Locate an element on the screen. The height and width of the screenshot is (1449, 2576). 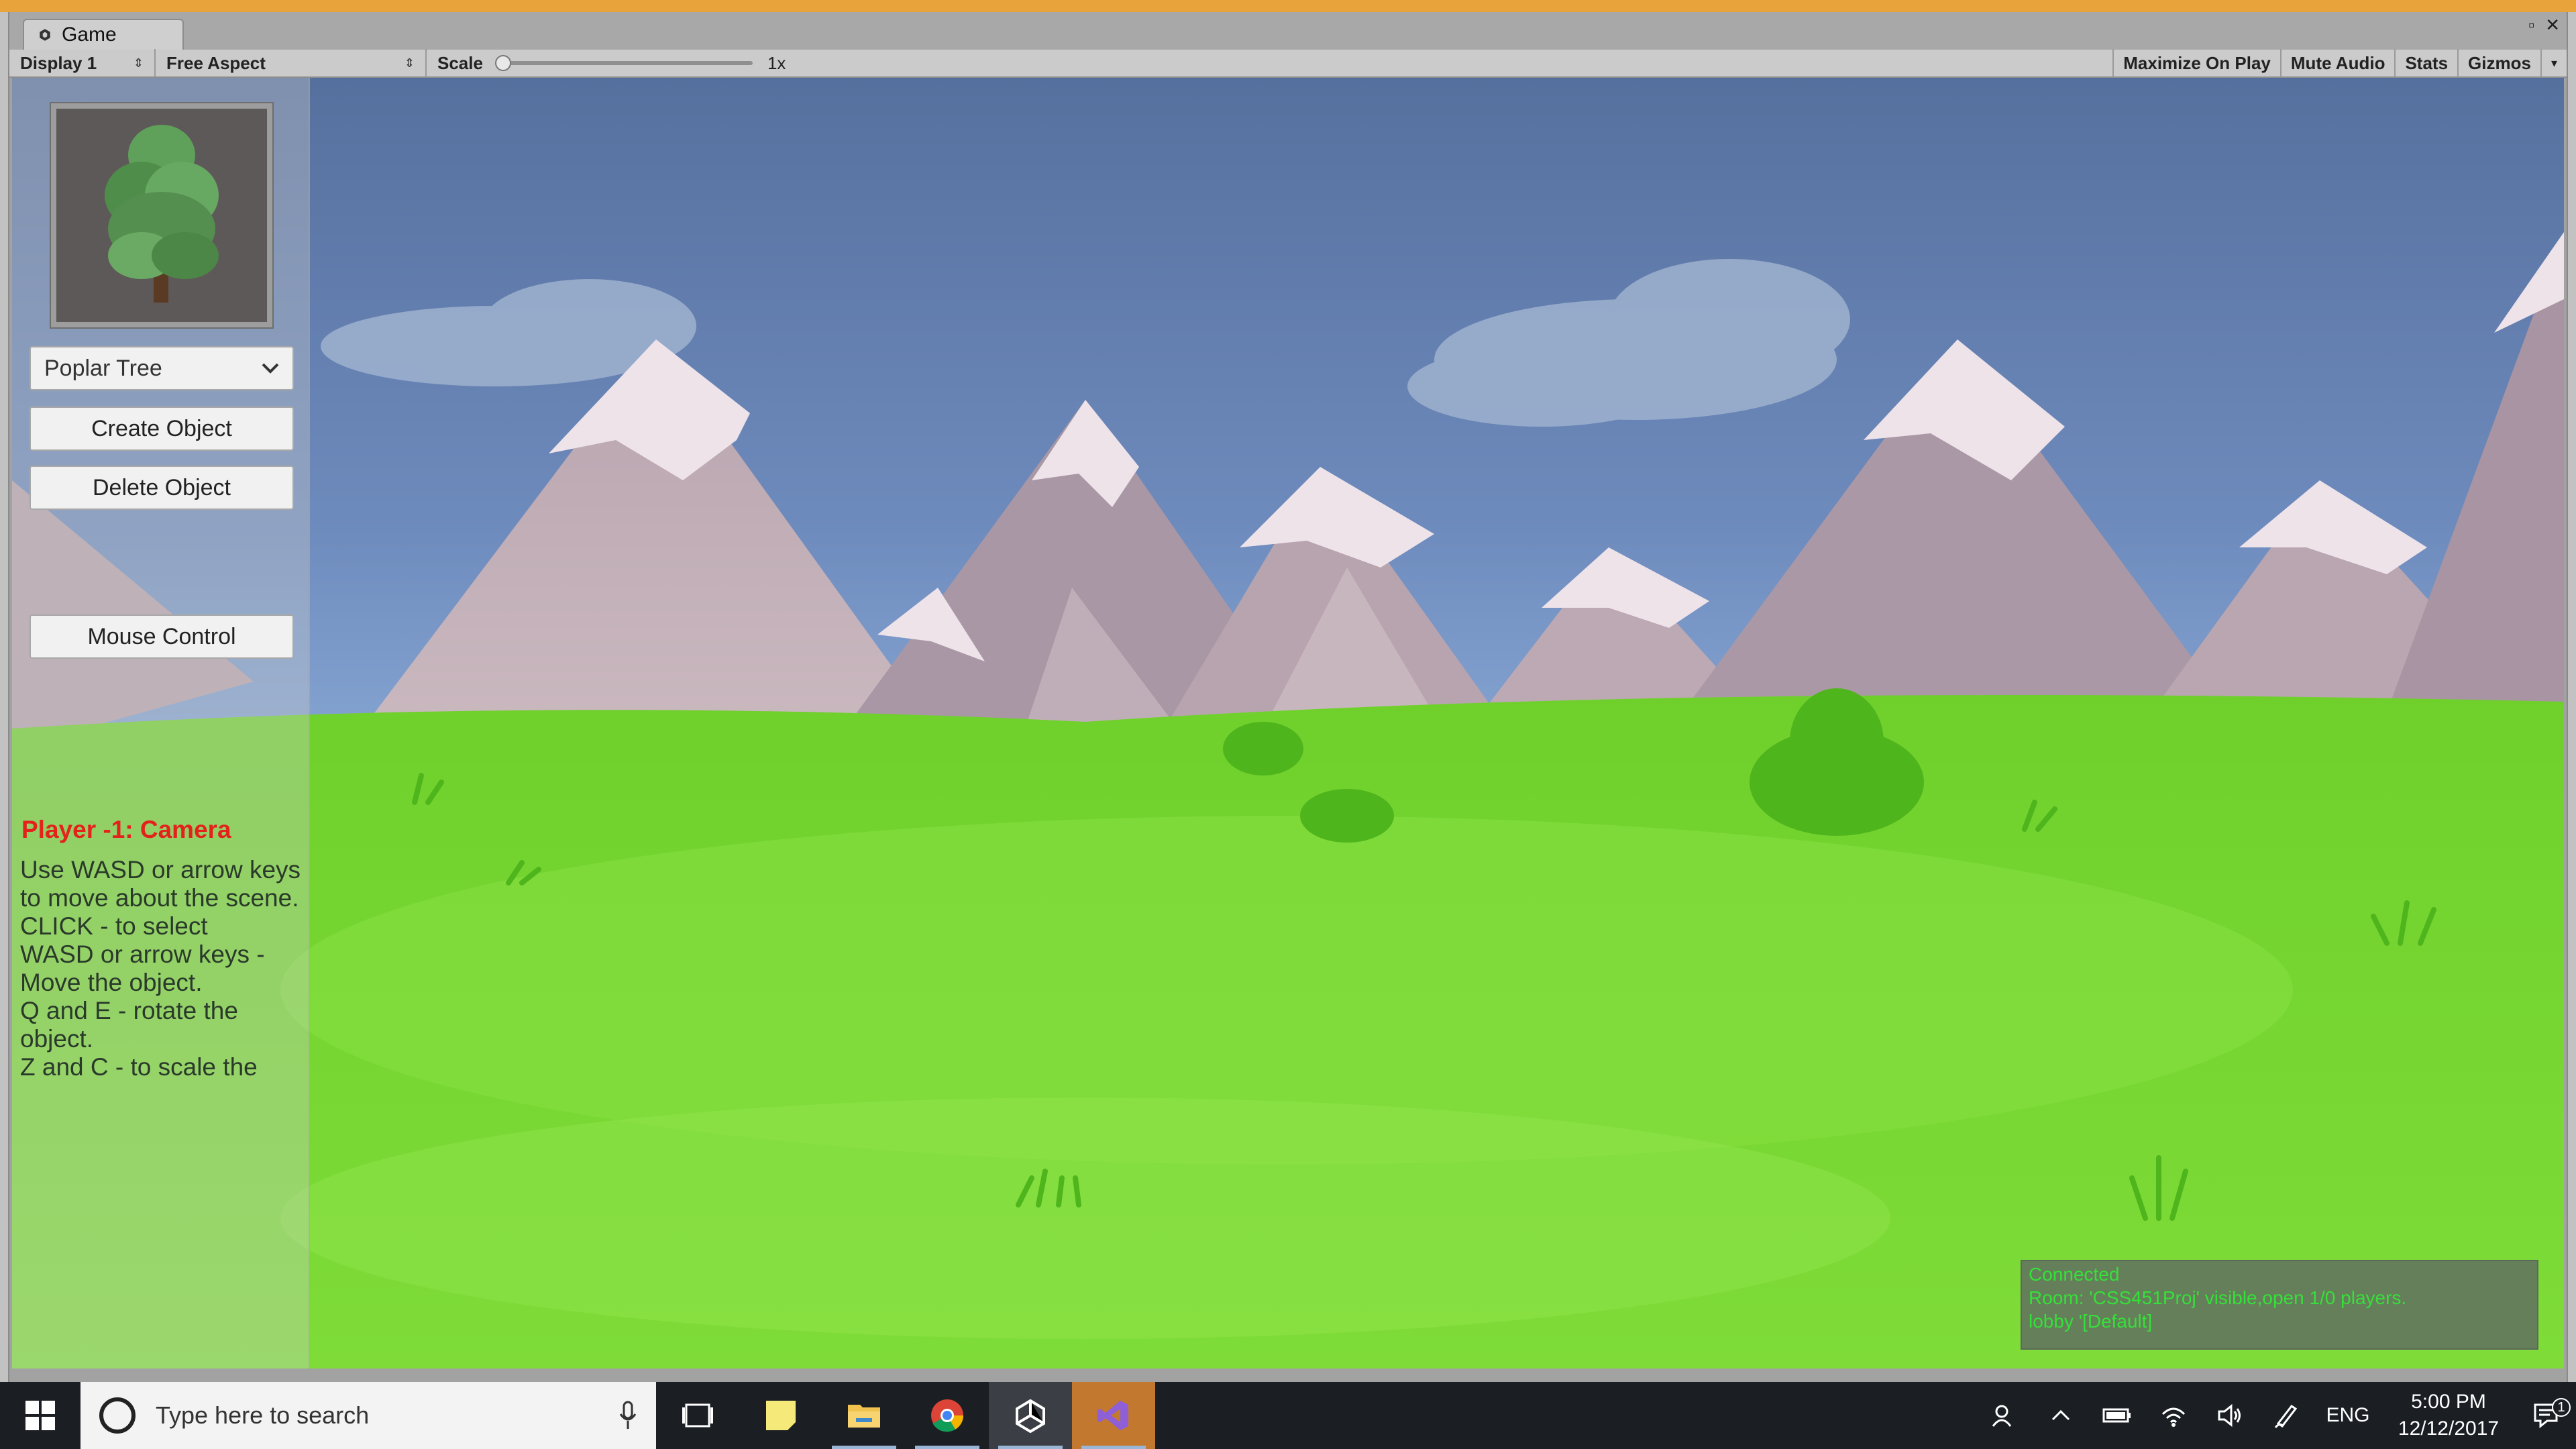
wifi-icon is located at coordinates (2173, 1415).